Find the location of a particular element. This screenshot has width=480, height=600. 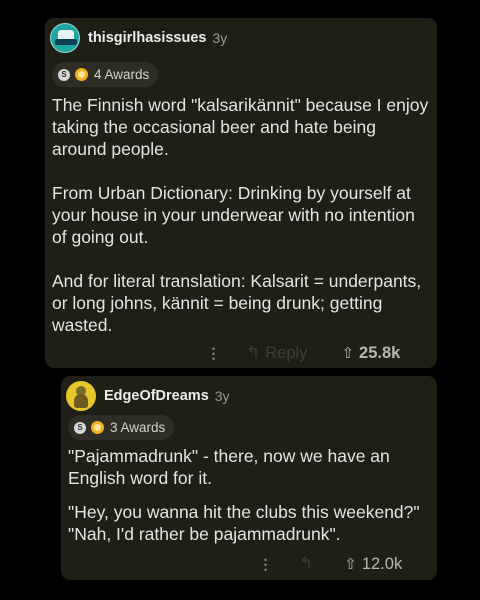

awards-count: 3 Awards is located at coordinates (138, 427).